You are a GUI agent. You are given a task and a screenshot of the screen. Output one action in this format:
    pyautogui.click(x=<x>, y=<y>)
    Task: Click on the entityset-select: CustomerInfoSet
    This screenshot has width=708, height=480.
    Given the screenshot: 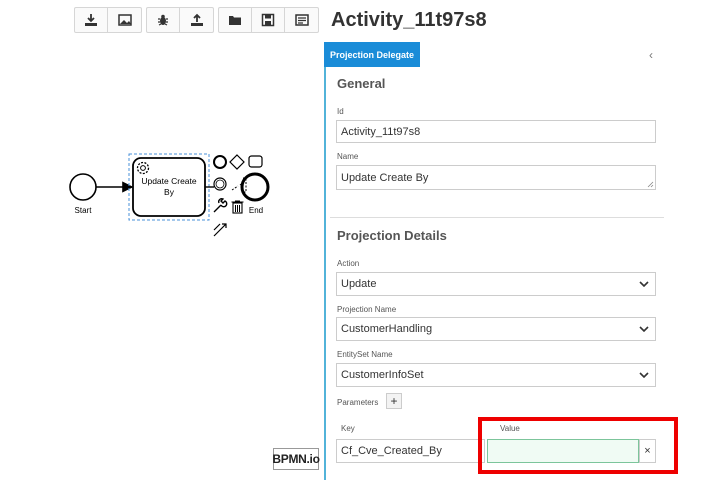 What is the action you would take?
    pyautogui.click(x=496, y=375)
    